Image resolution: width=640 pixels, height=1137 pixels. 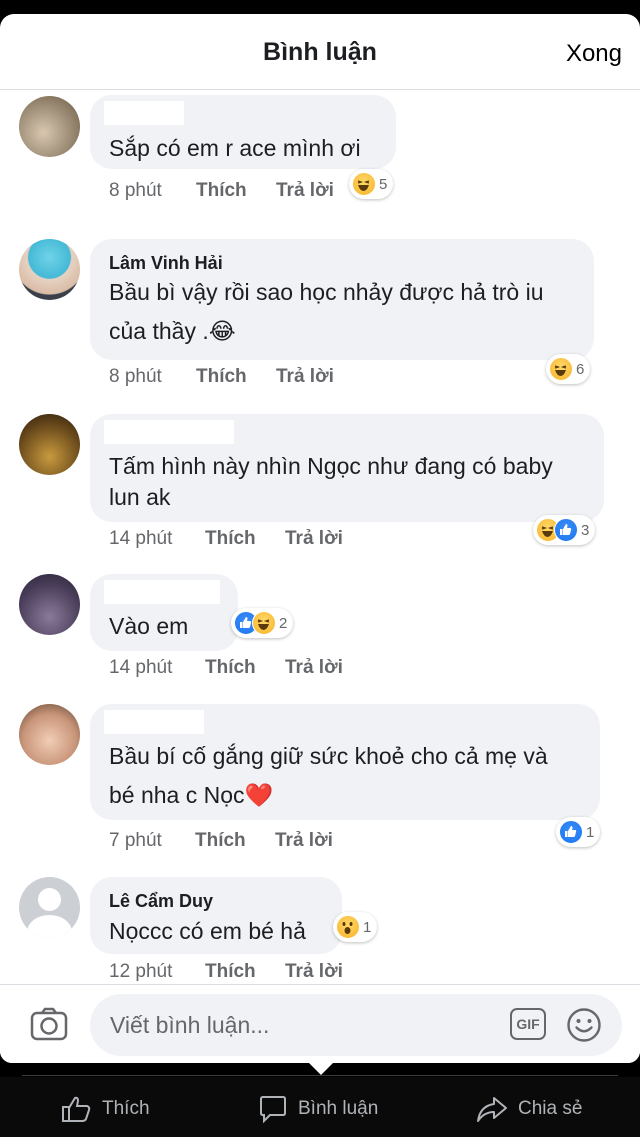 What do you see at coordinates (356, 1025) in the screenshot?
I see `comment-input: Viết bình luận... GIF` at bounding box center [356, 1025].